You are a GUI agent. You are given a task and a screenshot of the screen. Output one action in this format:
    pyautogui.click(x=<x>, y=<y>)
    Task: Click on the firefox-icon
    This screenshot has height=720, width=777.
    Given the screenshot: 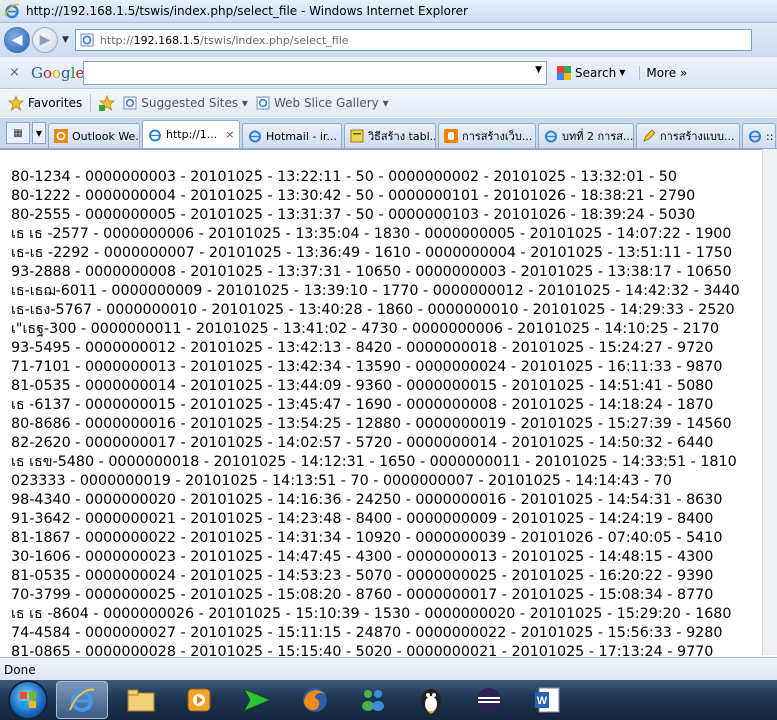 What is the action you would take?
    pyautogui.click(x=315, y=700)
    